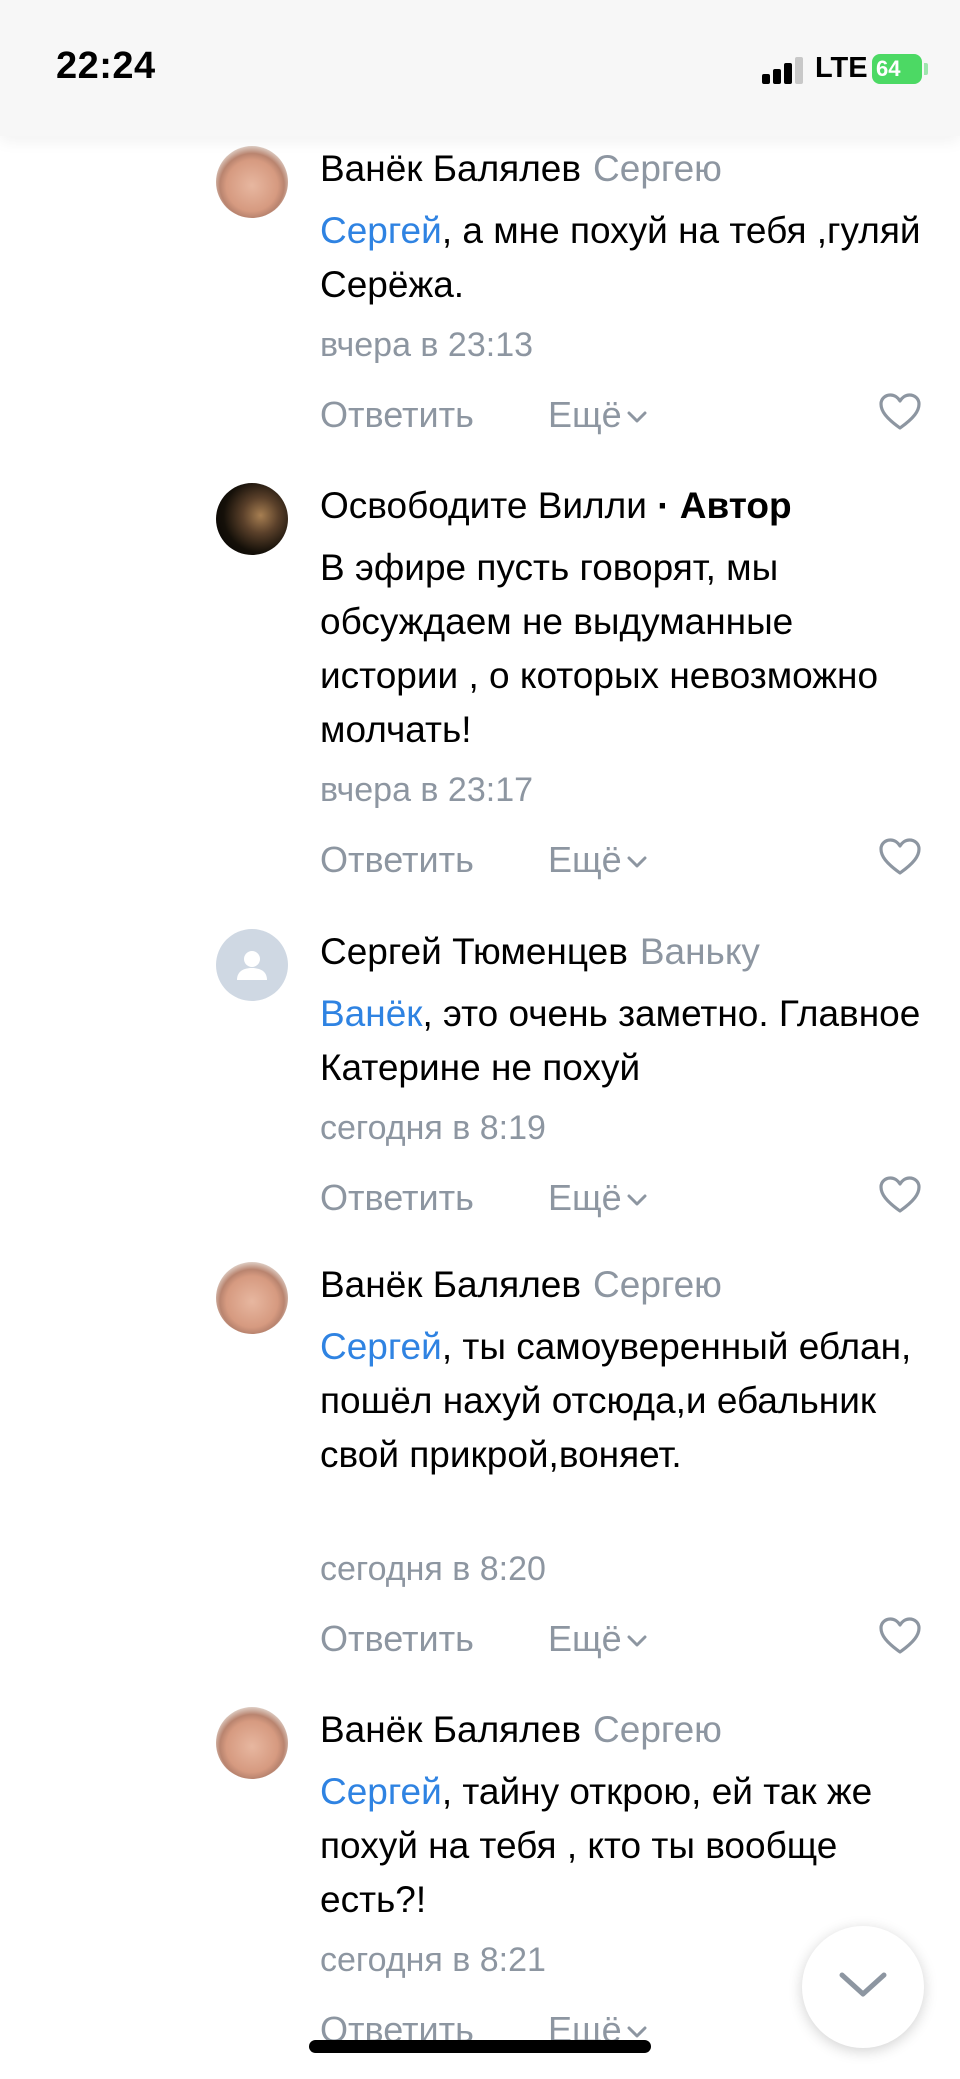  What do you see at coordinates (480, 2046) in the screenshot?
I see `home-indicator` at bounding box center [480, 2046].